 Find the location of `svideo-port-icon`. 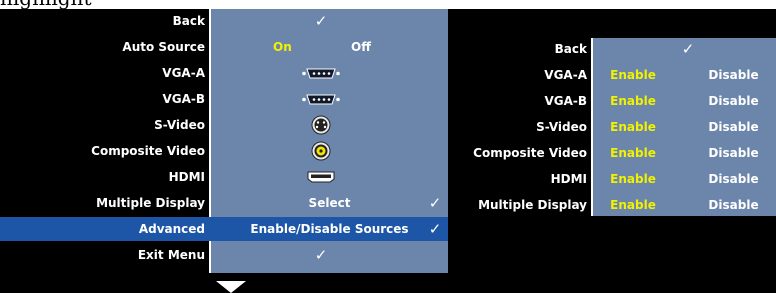

svideo-port-icon is located at coordinates (321, 125).